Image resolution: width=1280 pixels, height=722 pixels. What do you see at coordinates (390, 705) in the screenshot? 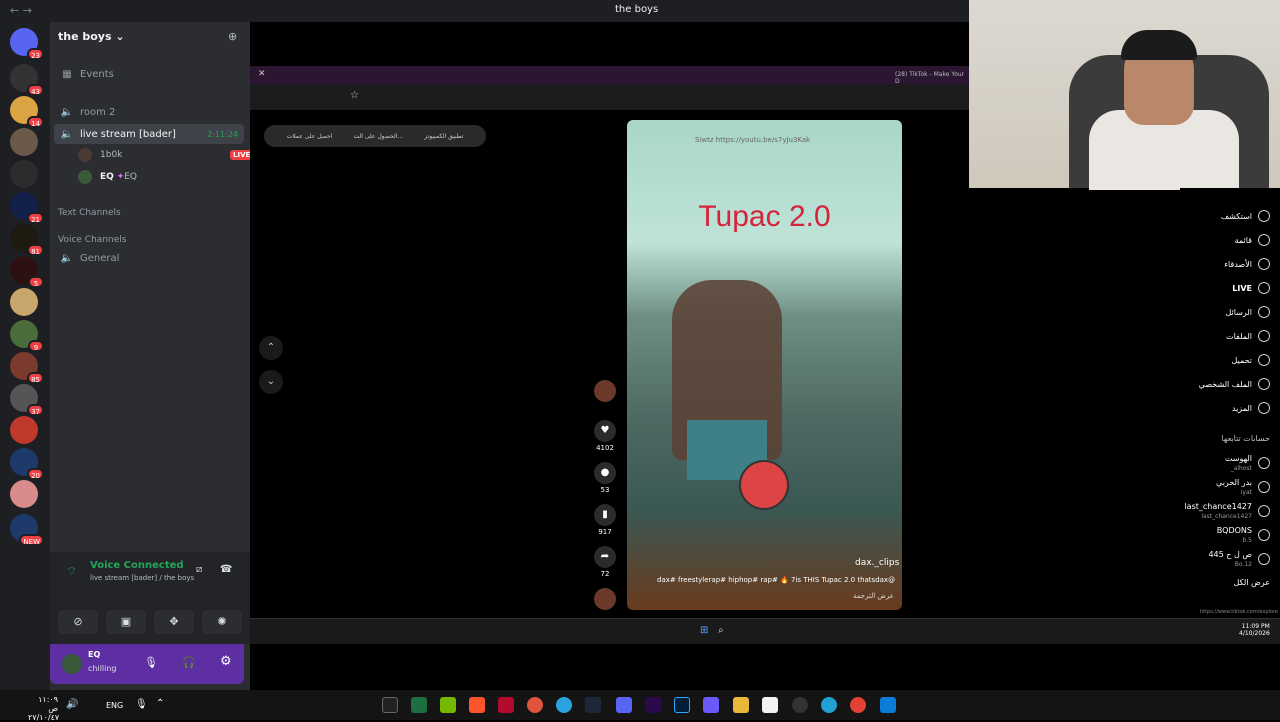
I see `app-icon-epic` at bounding box center [390, 705].